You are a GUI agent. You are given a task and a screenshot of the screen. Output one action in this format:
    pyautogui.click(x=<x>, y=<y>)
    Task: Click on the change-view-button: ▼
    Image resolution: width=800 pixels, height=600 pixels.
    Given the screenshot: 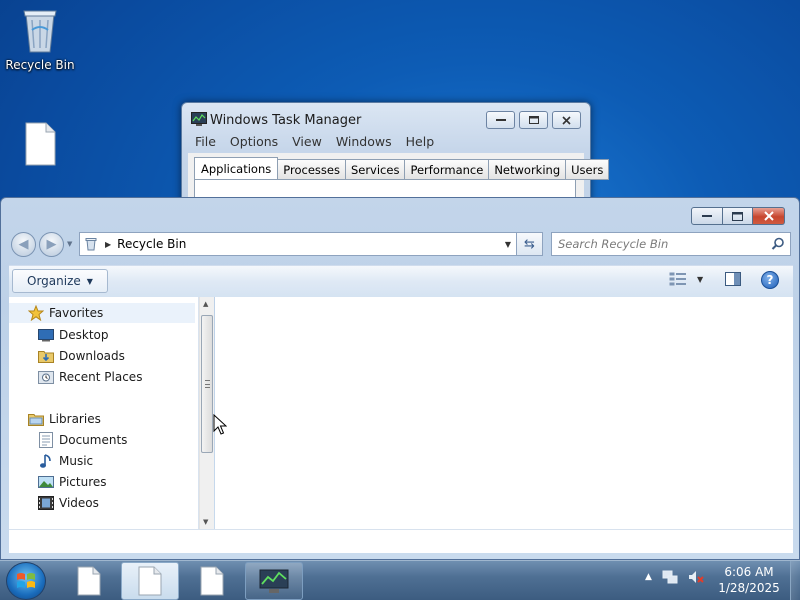 What is the action you would take?
    pyautogui.click(x=686, y=279)
    